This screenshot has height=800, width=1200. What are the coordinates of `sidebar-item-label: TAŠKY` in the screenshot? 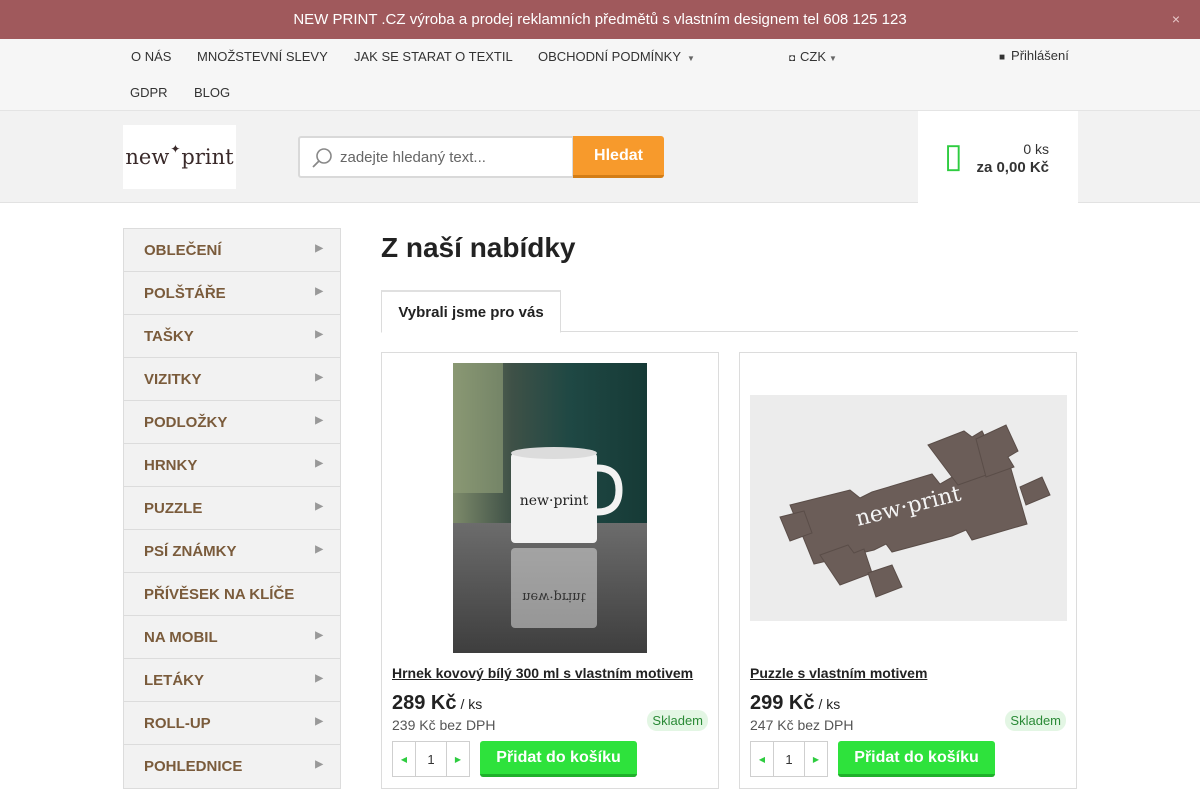 It's located at (169, 336).